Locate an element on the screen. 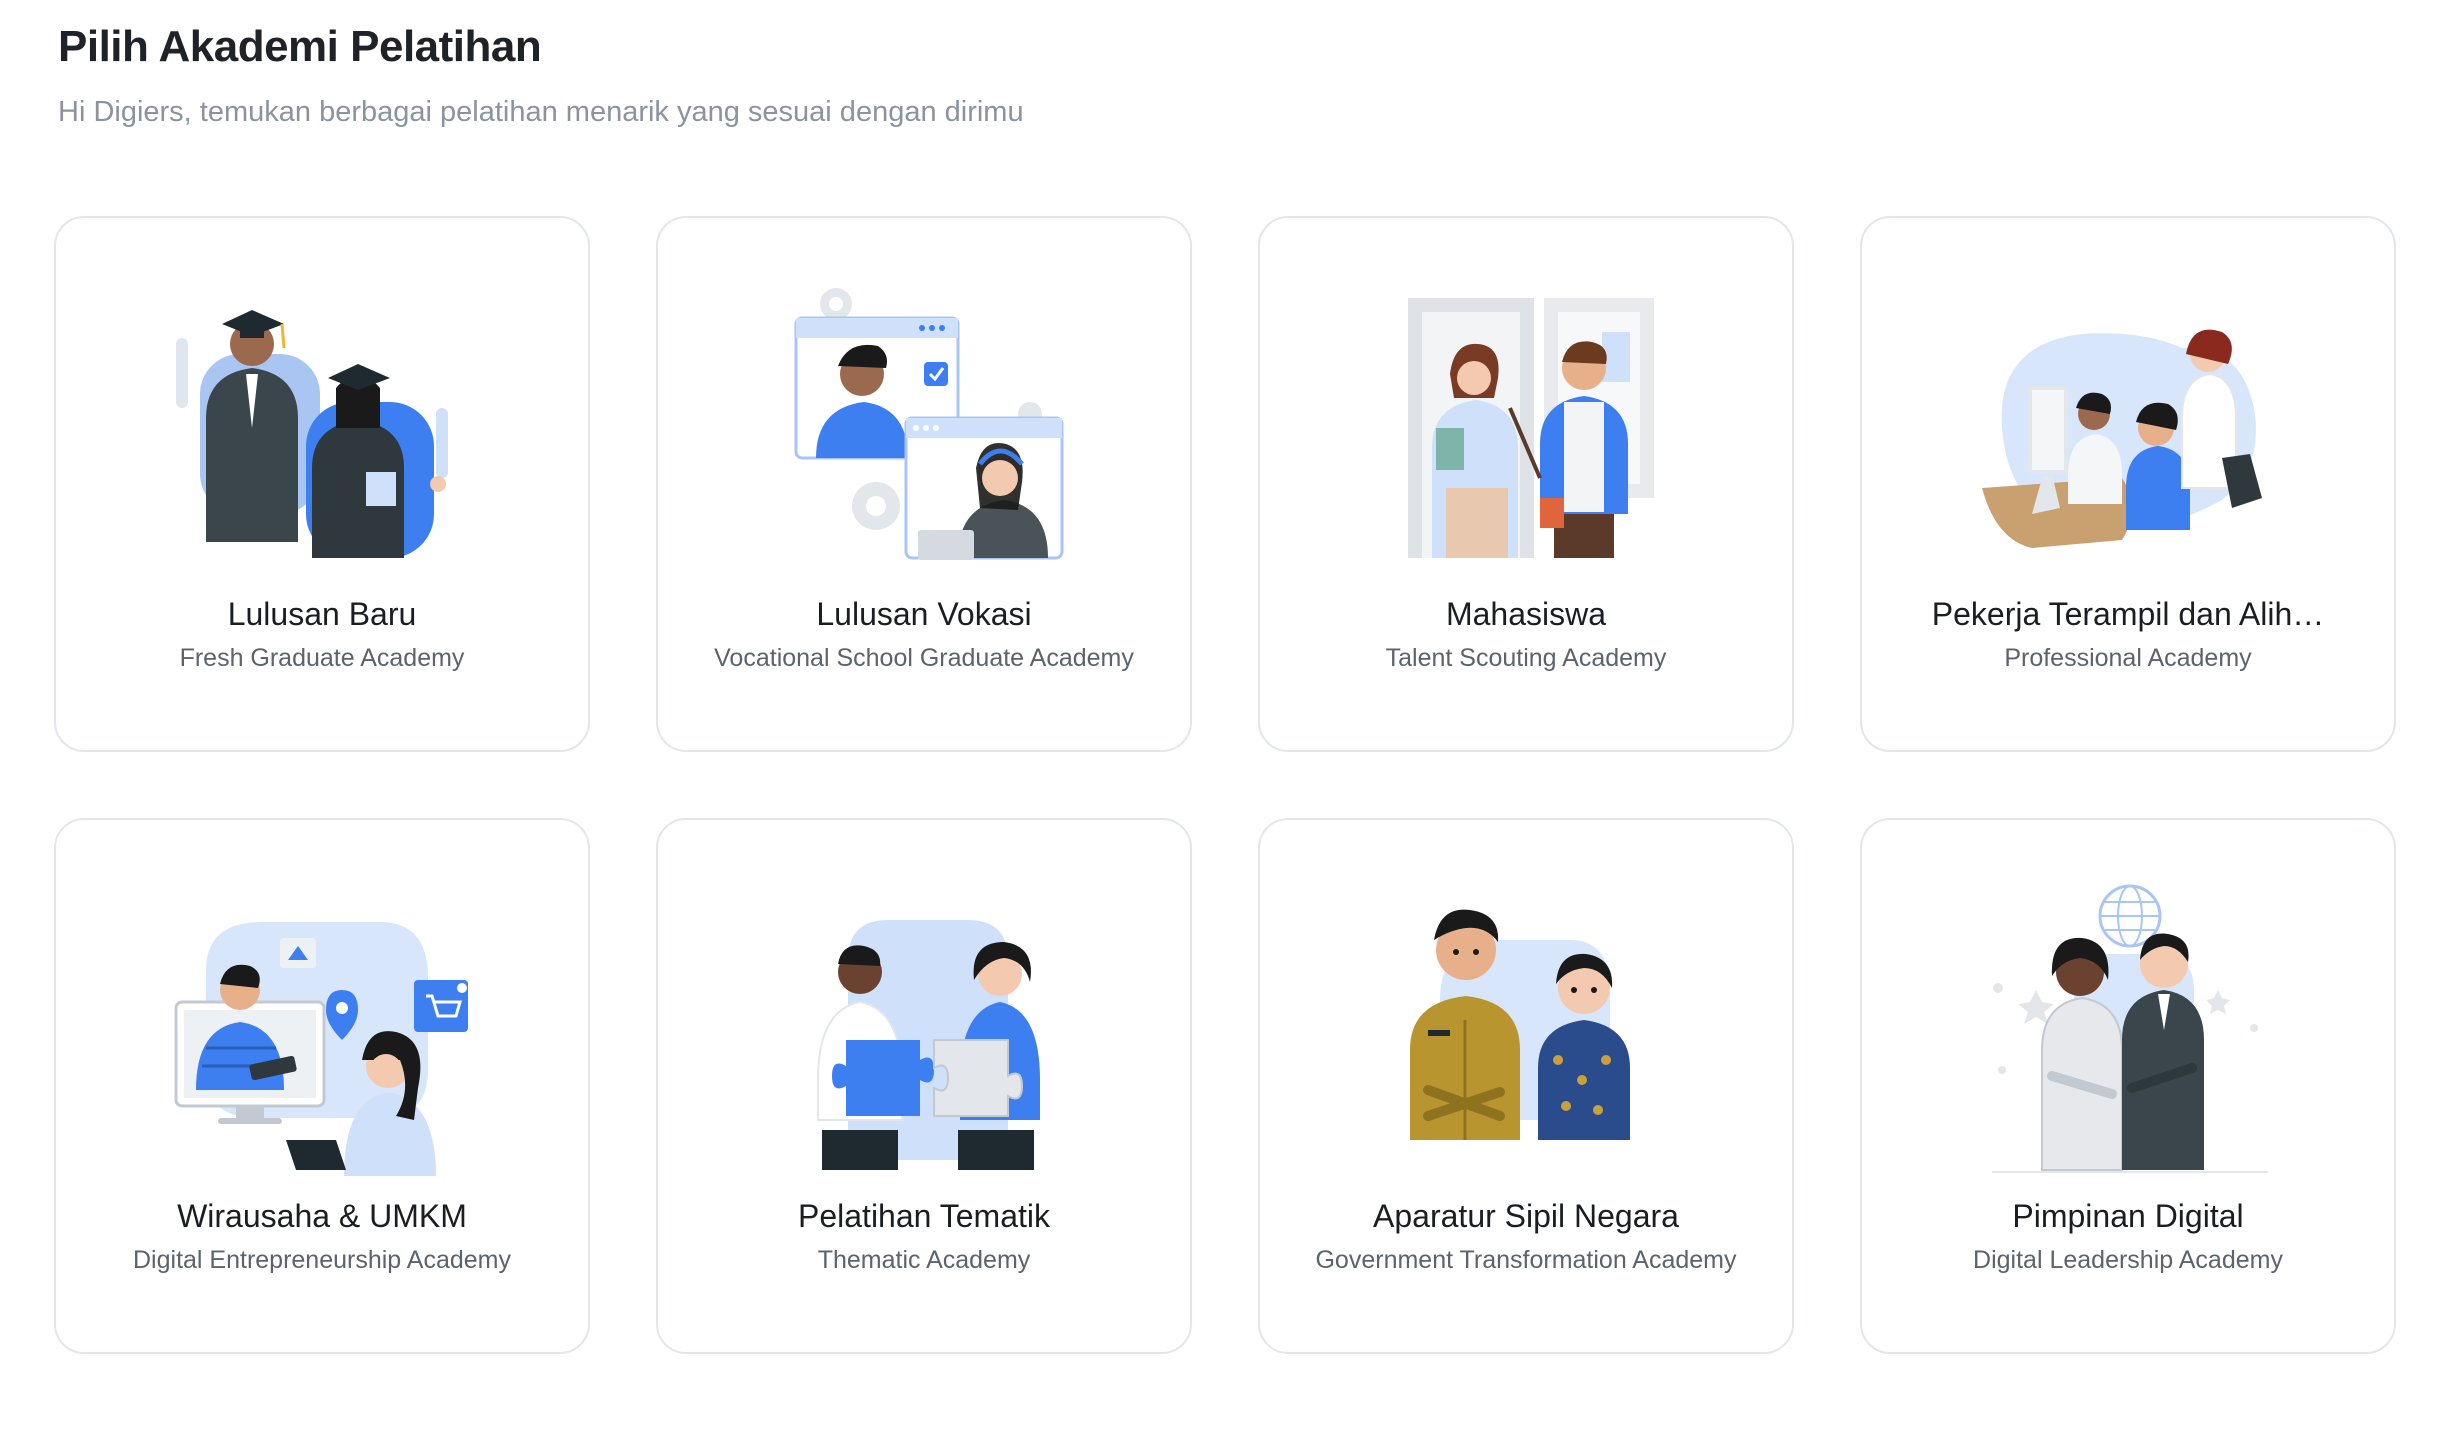 The height and width of the screenshot is (1444, 2448). academy-subtitle: Professional Academy is located at coordinates (2128, 658).